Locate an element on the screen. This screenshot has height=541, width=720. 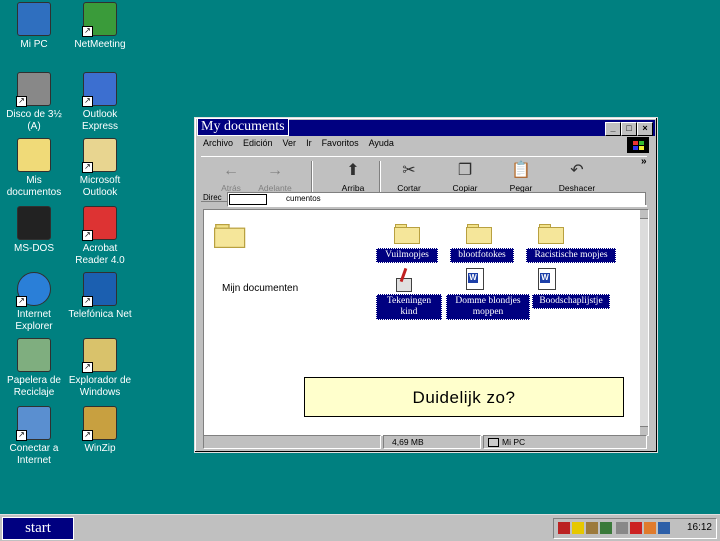
menu-item: Archivo is located at coordinates (218, 143).